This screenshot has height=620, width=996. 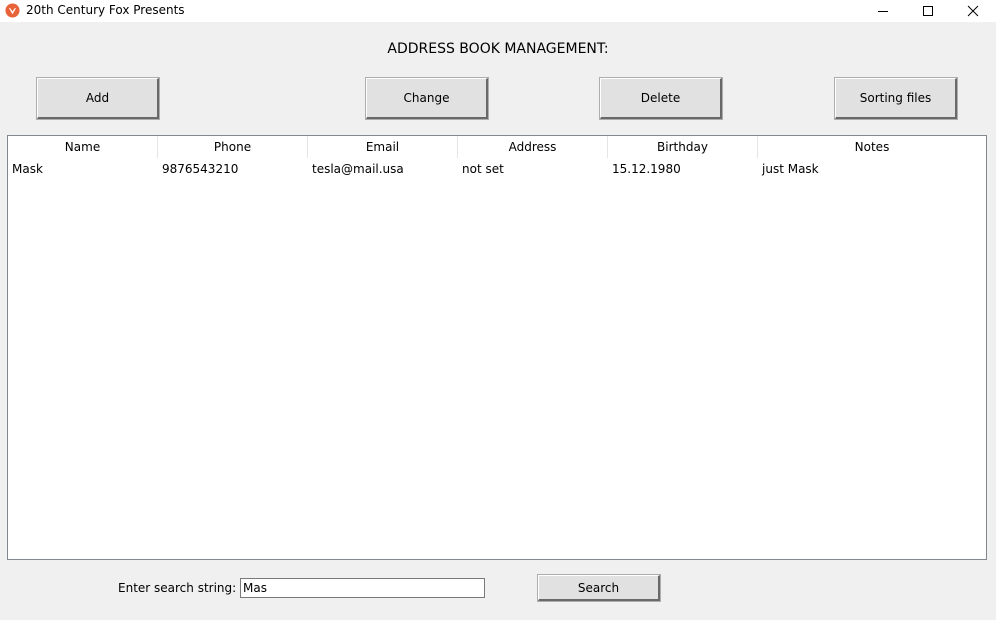 What do you see at coordinates (27, 169) in the screenshot?
I see `cell-name: Mask` at bounding box center [27, 169].